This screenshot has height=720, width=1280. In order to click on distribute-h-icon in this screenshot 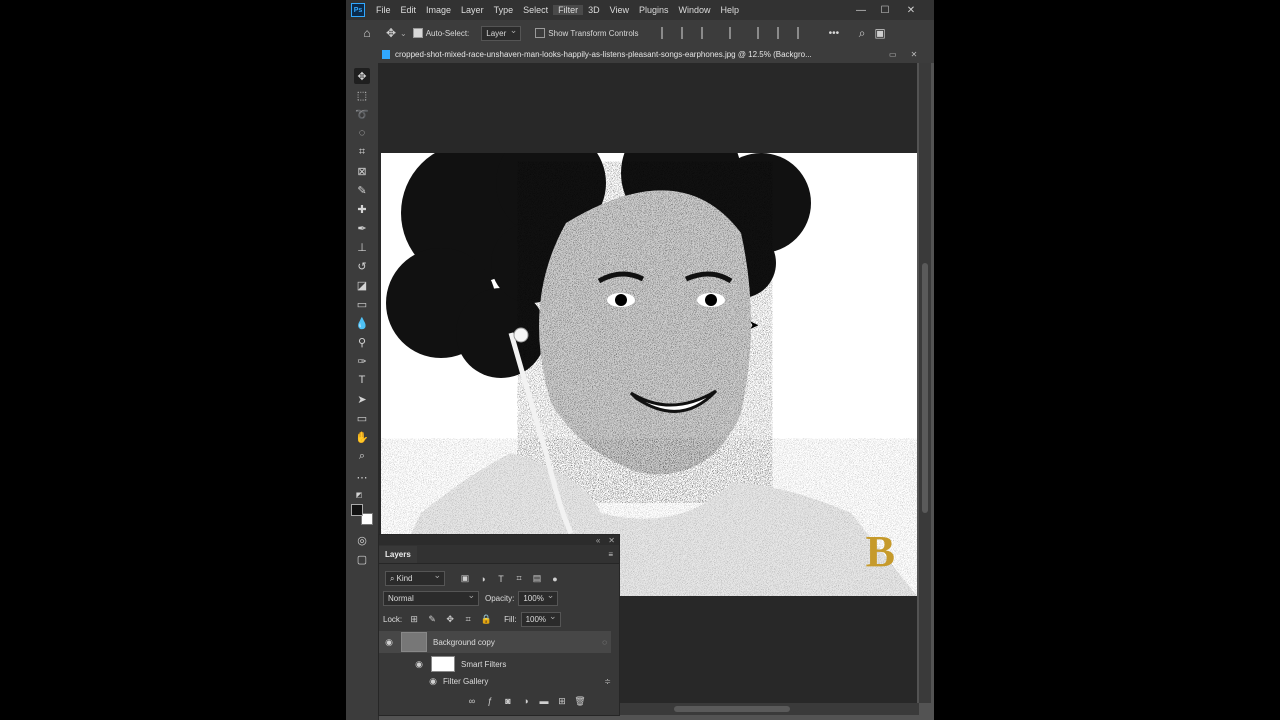, I will do `click(804, 33)`.